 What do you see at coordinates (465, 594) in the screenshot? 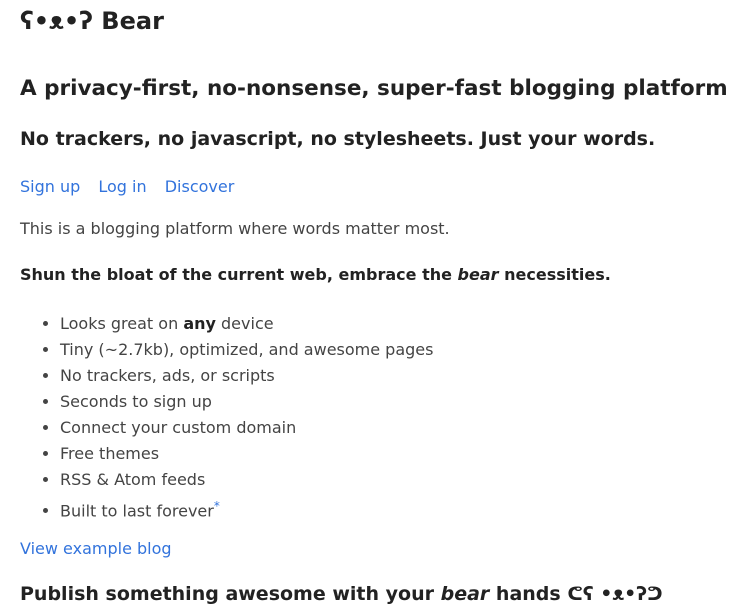
I see `cta-emphasis: bear` at bounding box center [465, 594].